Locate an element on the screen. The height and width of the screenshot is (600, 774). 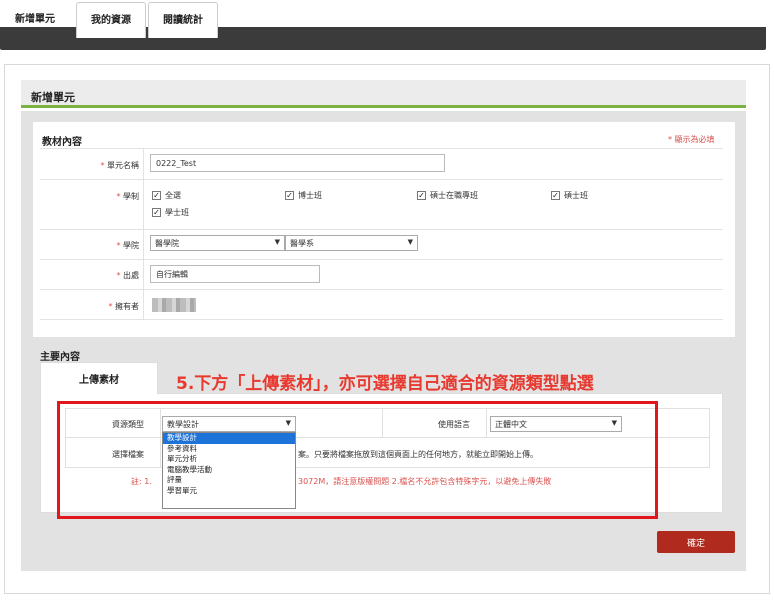
system-checkbox-inservice-master: ✓ 碩士在職專班 is located at coordinates (447, 195).